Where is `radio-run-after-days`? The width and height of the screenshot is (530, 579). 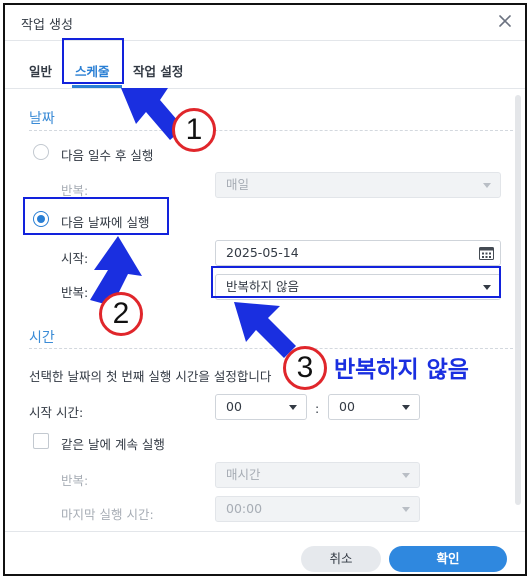 radio-run-after-days is located at coordinates (41, 152).